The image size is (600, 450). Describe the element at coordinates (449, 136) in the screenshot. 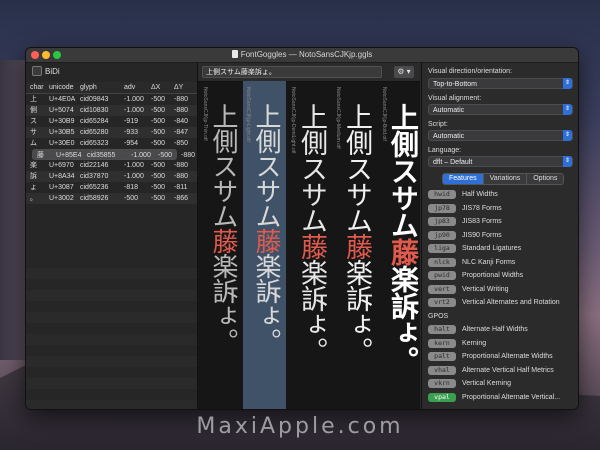

I see `script-value: Automatic` at that location.